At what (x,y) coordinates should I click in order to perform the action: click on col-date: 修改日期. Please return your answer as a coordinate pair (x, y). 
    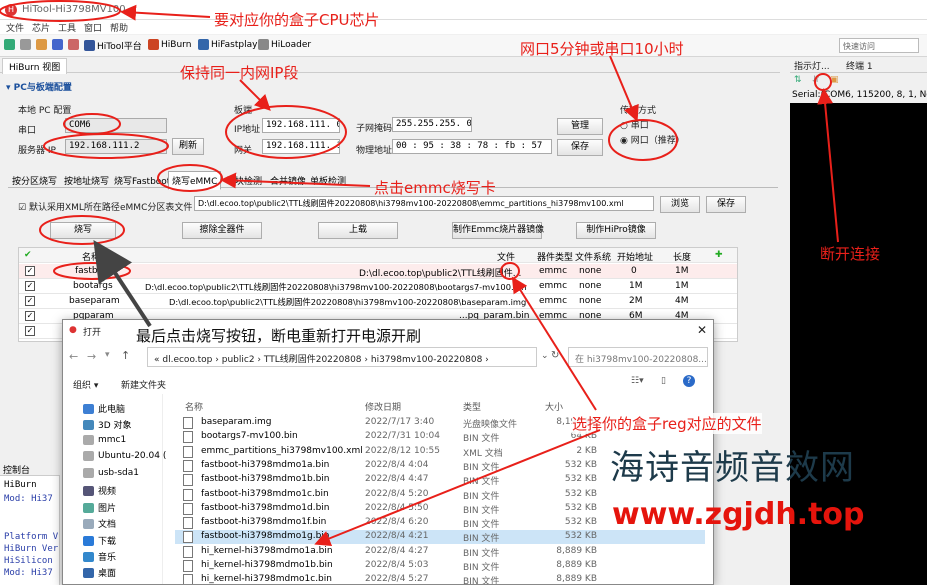
    Looking at the image, I should click on (383, 406).